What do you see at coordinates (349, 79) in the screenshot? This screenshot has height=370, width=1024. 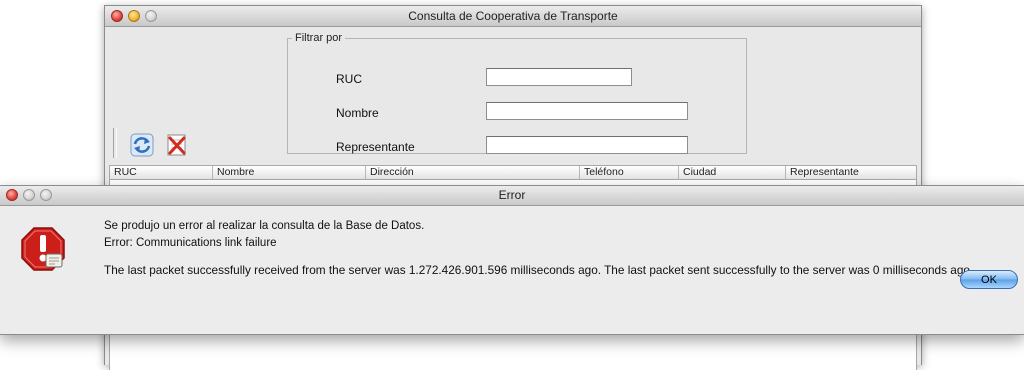 I see `ruc-label: RUC` at bounding box center [349, 79].